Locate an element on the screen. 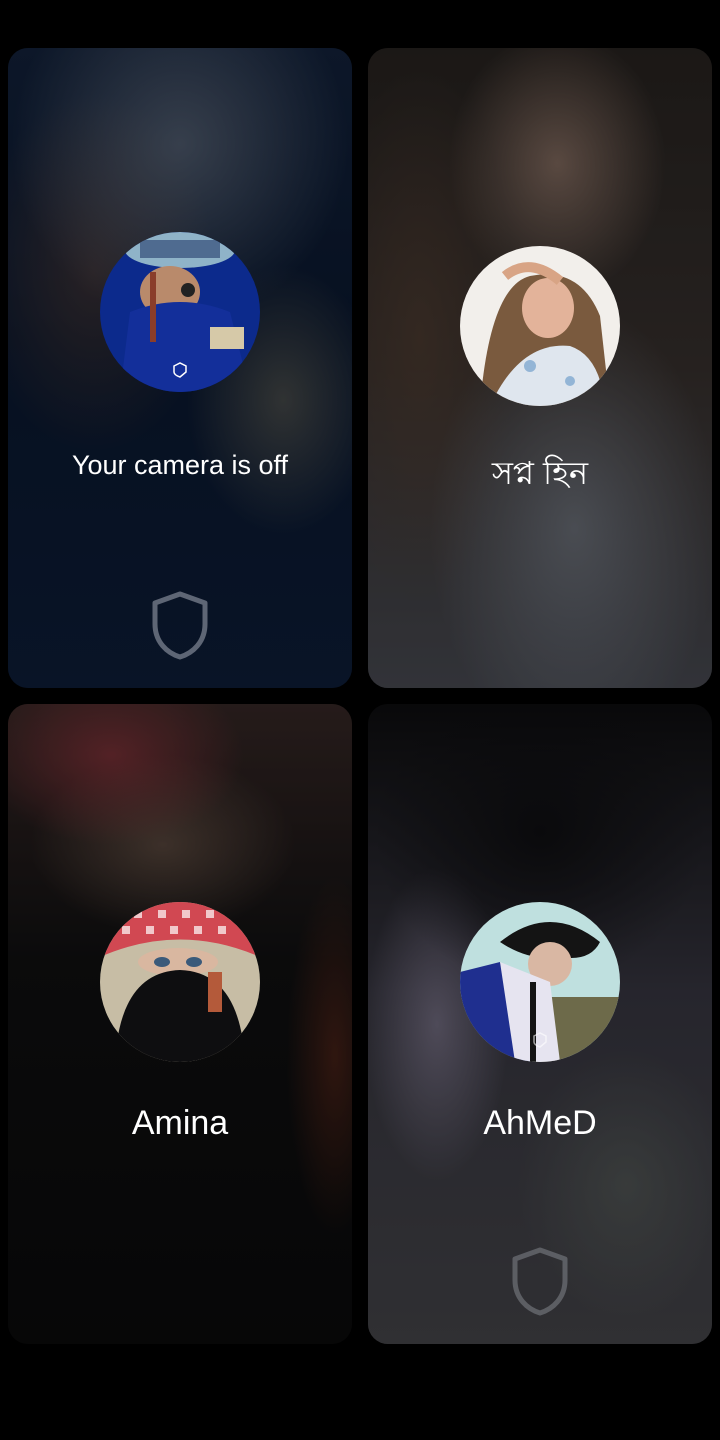 The image size is (720, 1440). participant-name: Your camera is off is located at coordinates (180, 465).